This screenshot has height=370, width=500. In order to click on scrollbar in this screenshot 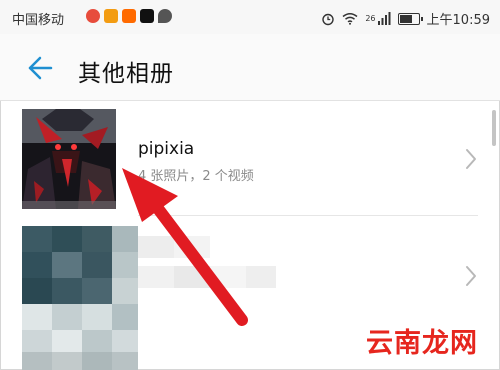, I will do `click(494, 128)`.